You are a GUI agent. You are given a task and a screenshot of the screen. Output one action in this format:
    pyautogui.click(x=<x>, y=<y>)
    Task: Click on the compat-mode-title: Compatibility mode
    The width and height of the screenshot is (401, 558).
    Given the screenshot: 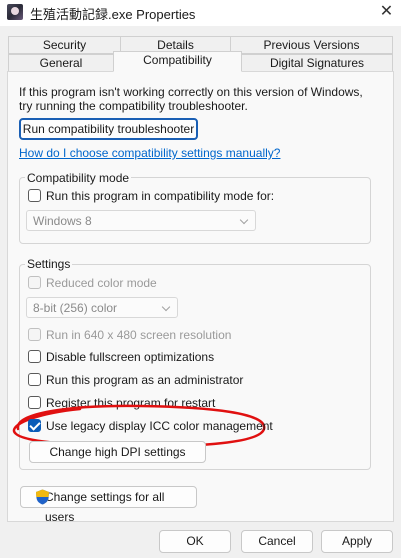 What is the action you would take?
    pyautogui.click(x=78, y=178)
    